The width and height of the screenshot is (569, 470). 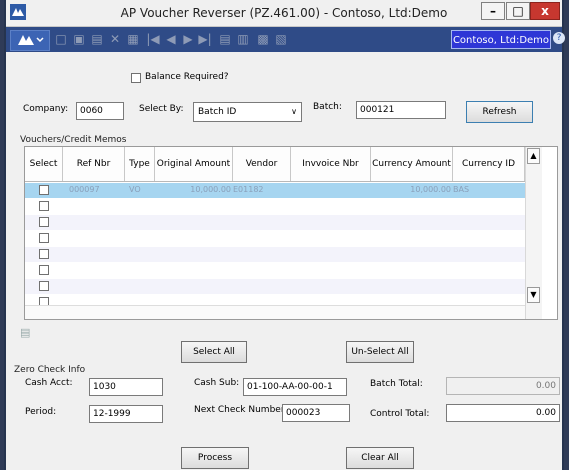 What do you see at coordinates (533, 295) in the screenshot?
I see `scroll-down-icon: ▼` at bounding box center [533, 295].